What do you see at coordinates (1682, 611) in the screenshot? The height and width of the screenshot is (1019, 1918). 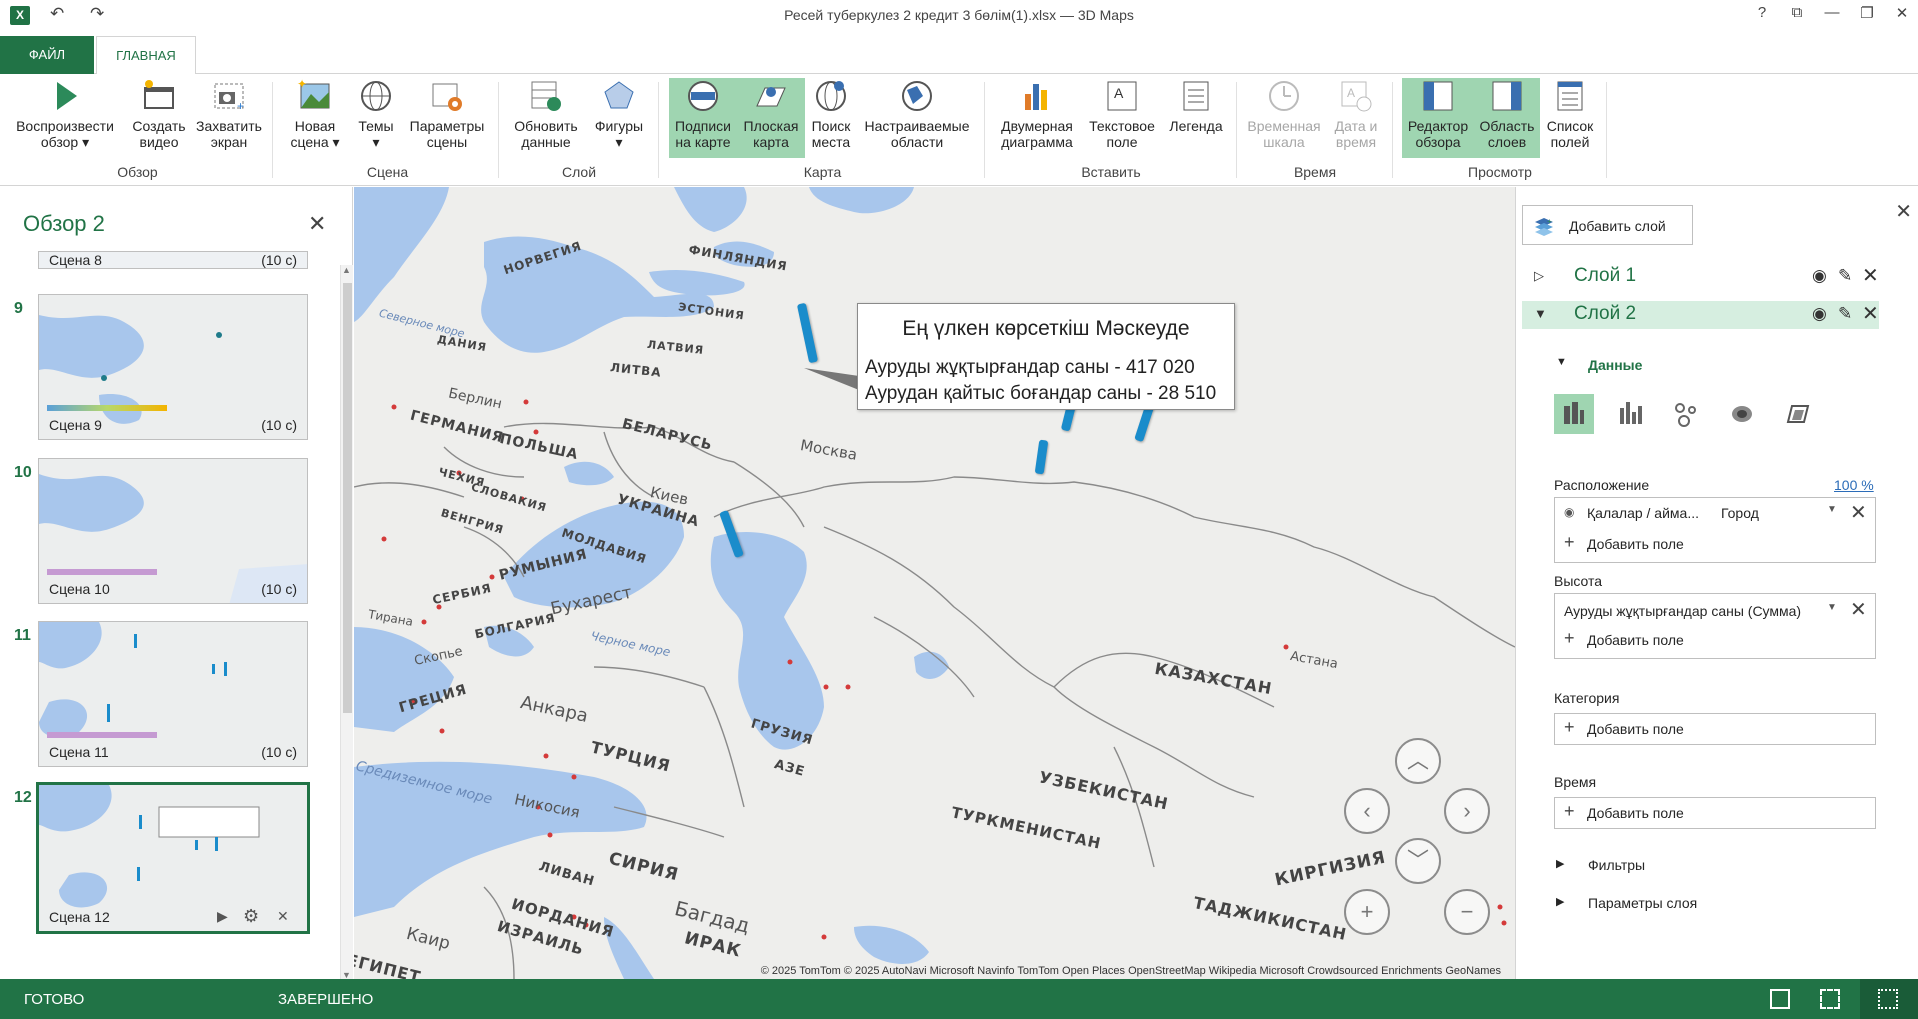 I see `height-field-name: Ауруды жұқтырғандар саны (Сумма)` at bounding box center [1682, 611].